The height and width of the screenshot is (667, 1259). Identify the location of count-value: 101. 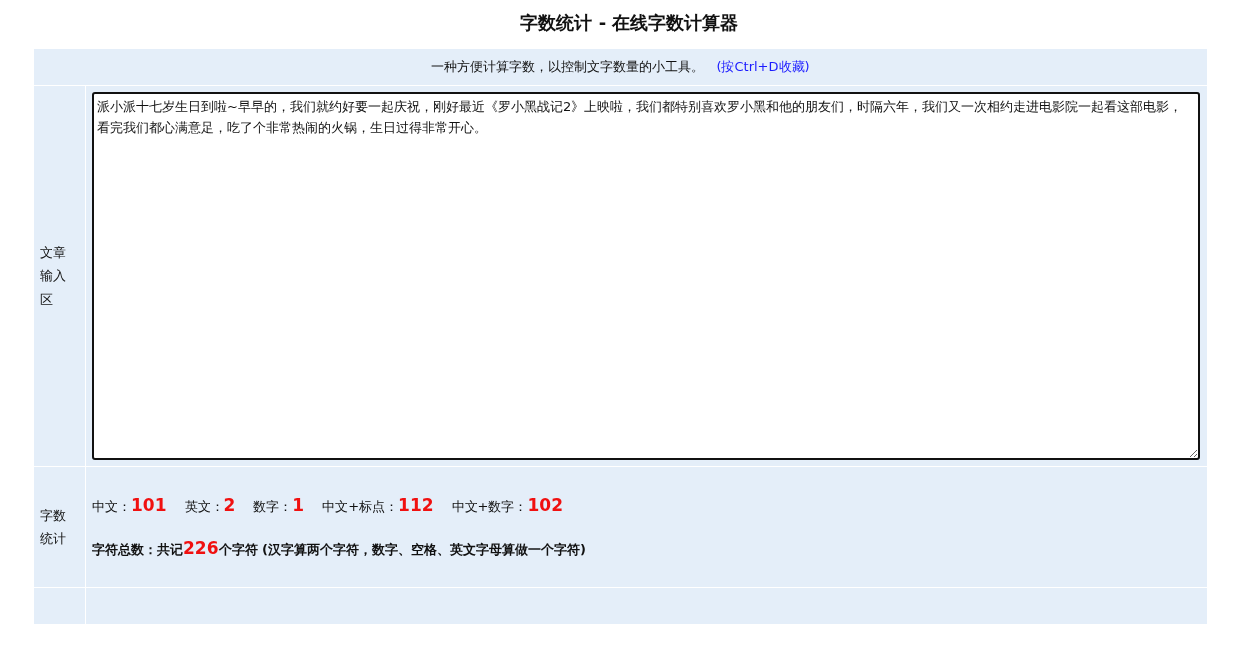
(149, 505).